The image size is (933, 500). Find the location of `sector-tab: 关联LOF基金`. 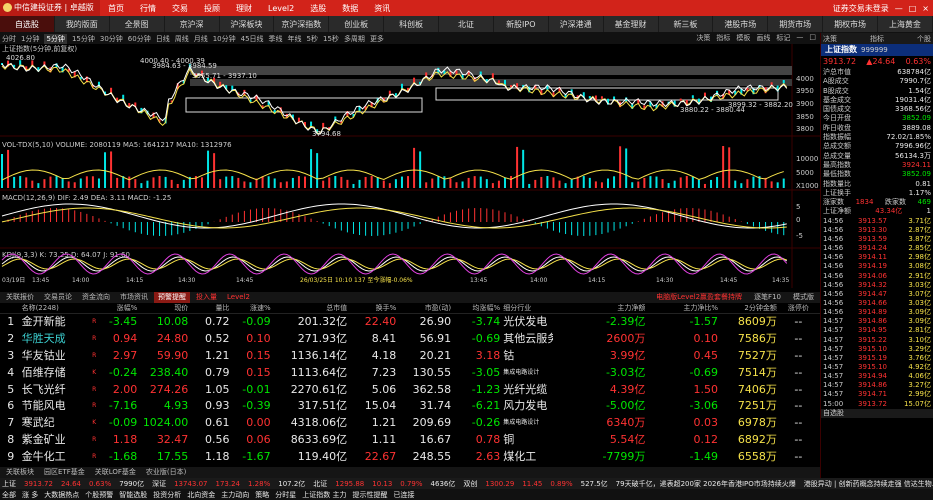

sector-tab: 关联LOF基金 is located at coordinates (115, 472).